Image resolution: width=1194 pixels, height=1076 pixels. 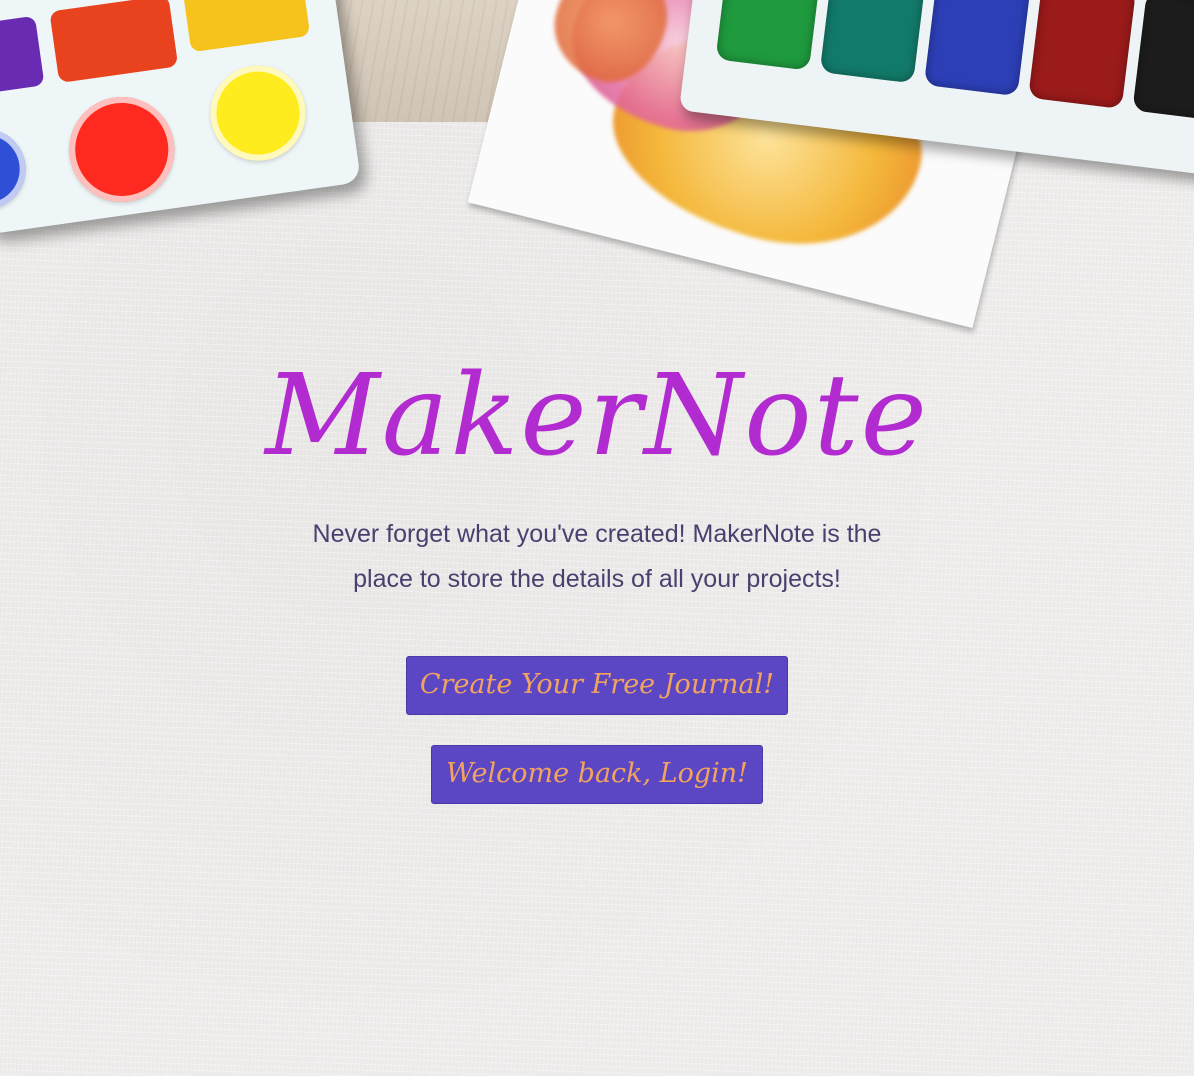 I want to click on paint-pan-blue, so click(x=977, y=48).